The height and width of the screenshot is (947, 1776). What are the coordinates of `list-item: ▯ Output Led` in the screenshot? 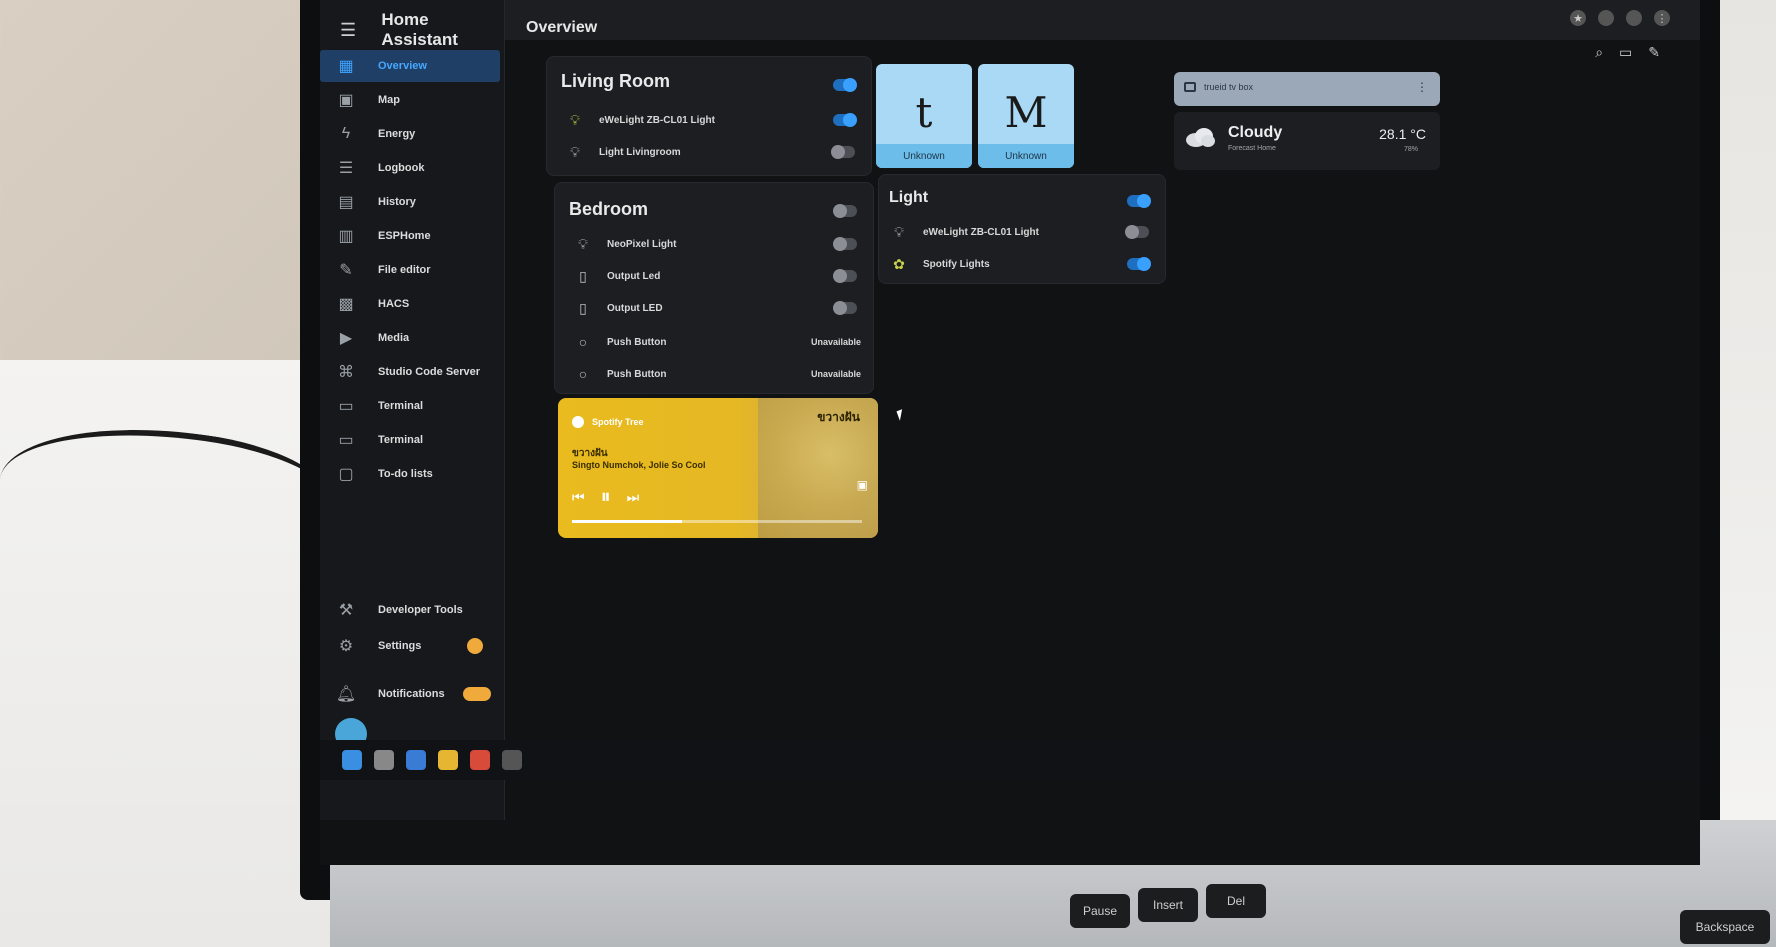 It's located at (714, 276).